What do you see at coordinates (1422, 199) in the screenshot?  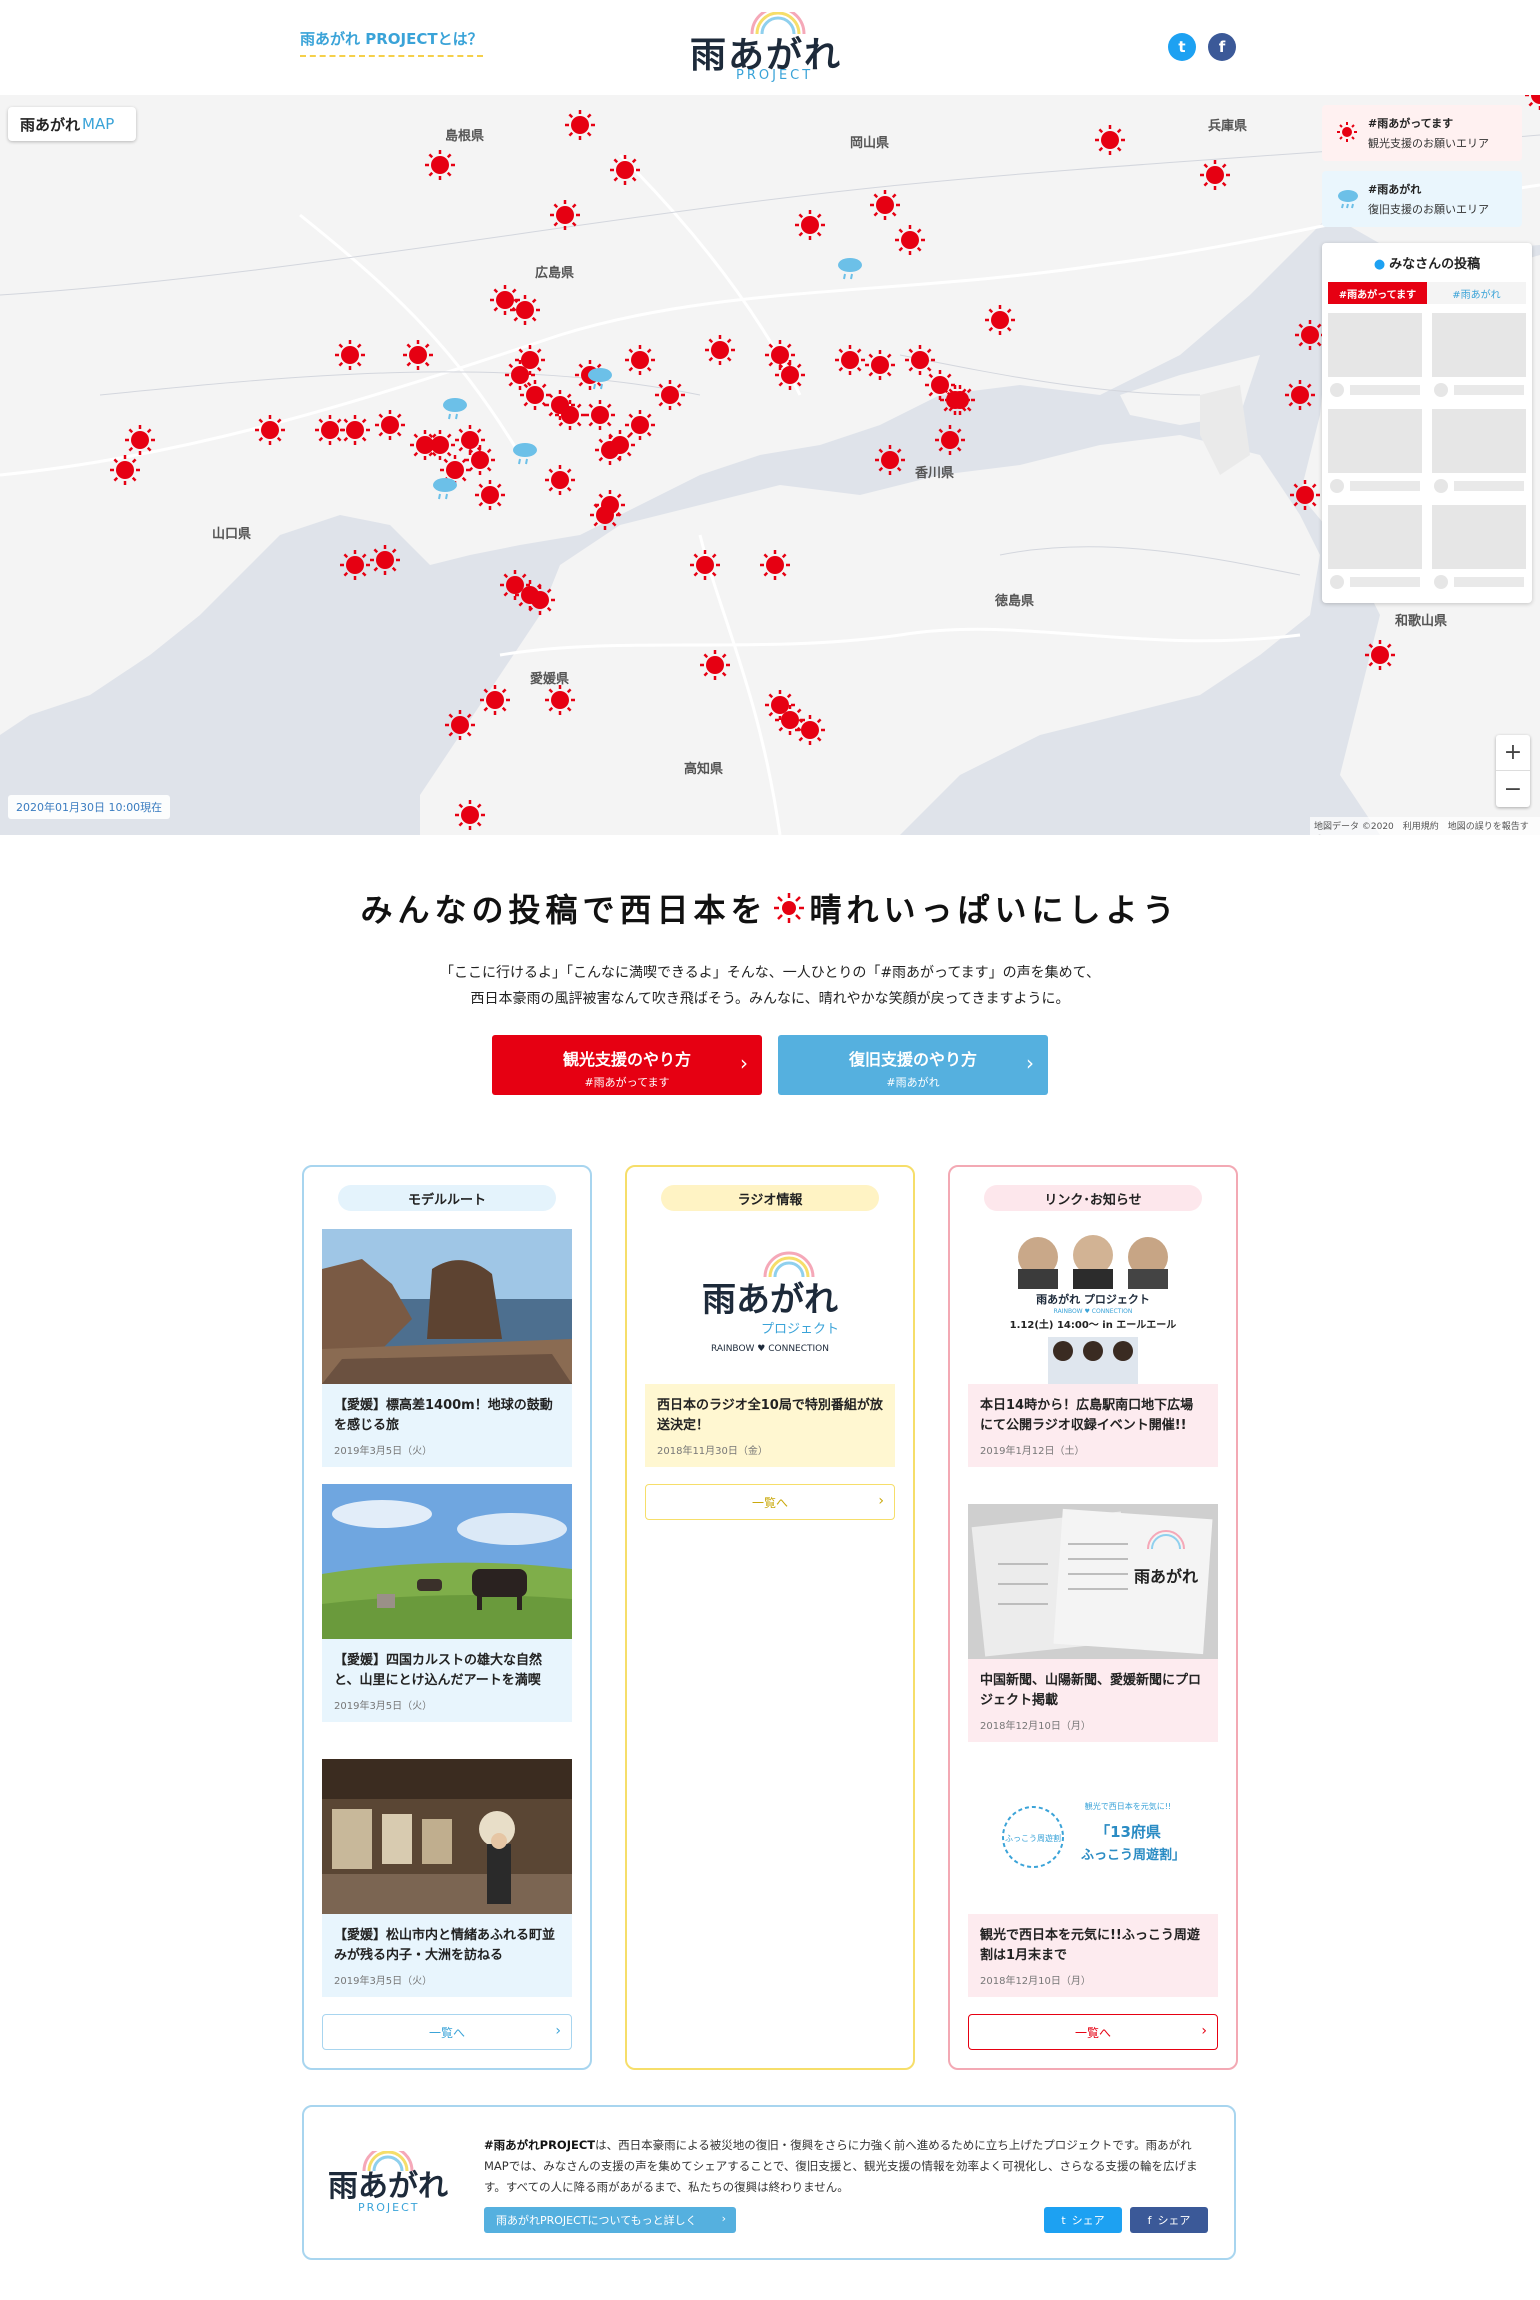 I see `legend-rain: #雨あがれ 復旧支援のお願いエリア` at bounding box center [1422, 199].